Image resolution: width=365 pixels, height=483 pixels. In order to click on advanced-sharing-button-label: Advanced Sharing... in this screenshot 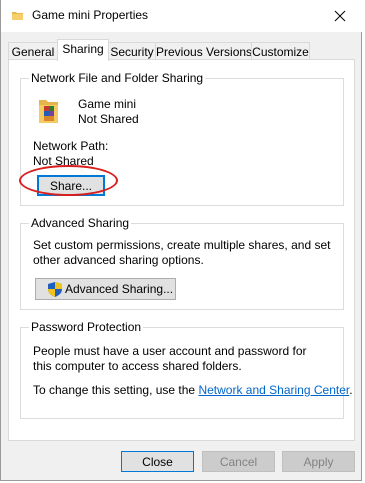, I will do `click(119, 289)`.